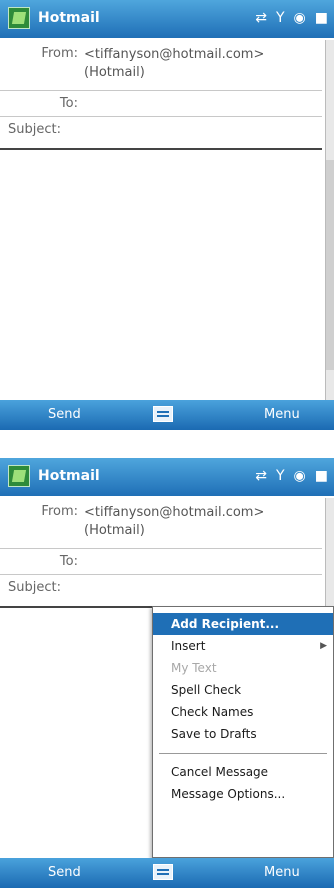 Image resolution: width=334 pixels, height=890 pixels. What do you see at coordinates (188, 646) in the screenshot?
I see `menu-item-label: Insert` at bounding box center [188, 646].